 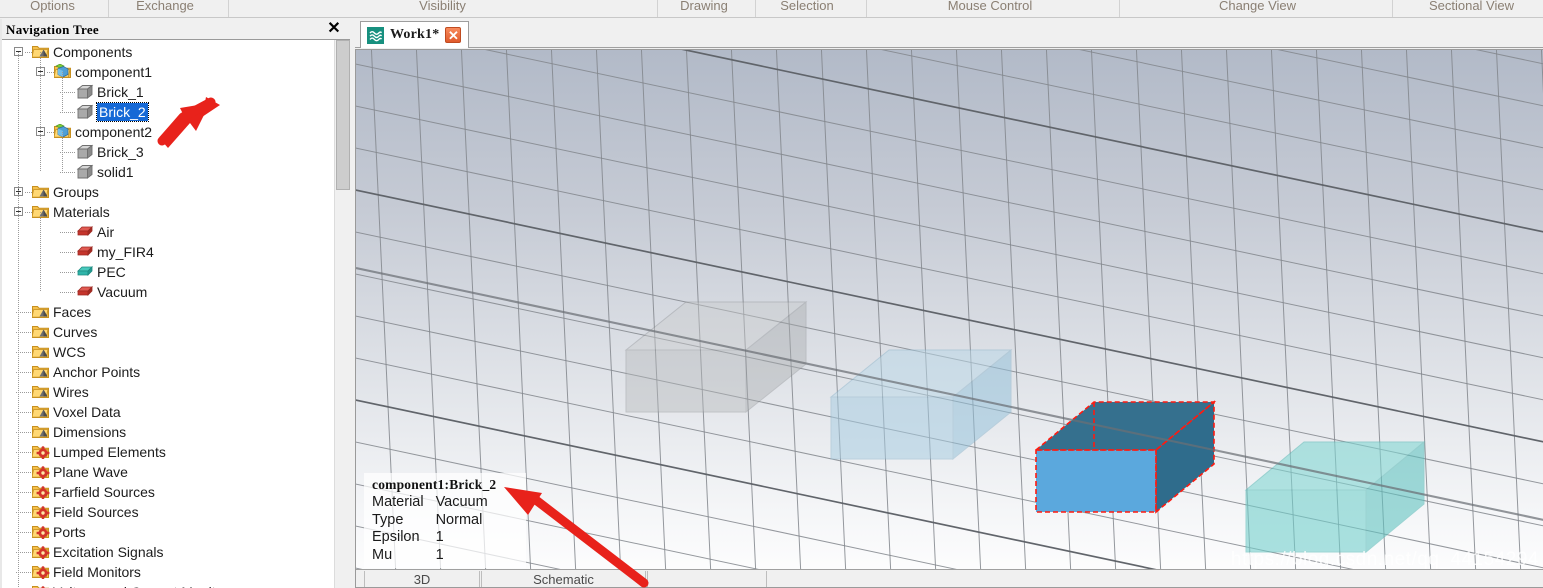 I want to click on view-tab-schematic: Schematic, so click(x=563, y=579).